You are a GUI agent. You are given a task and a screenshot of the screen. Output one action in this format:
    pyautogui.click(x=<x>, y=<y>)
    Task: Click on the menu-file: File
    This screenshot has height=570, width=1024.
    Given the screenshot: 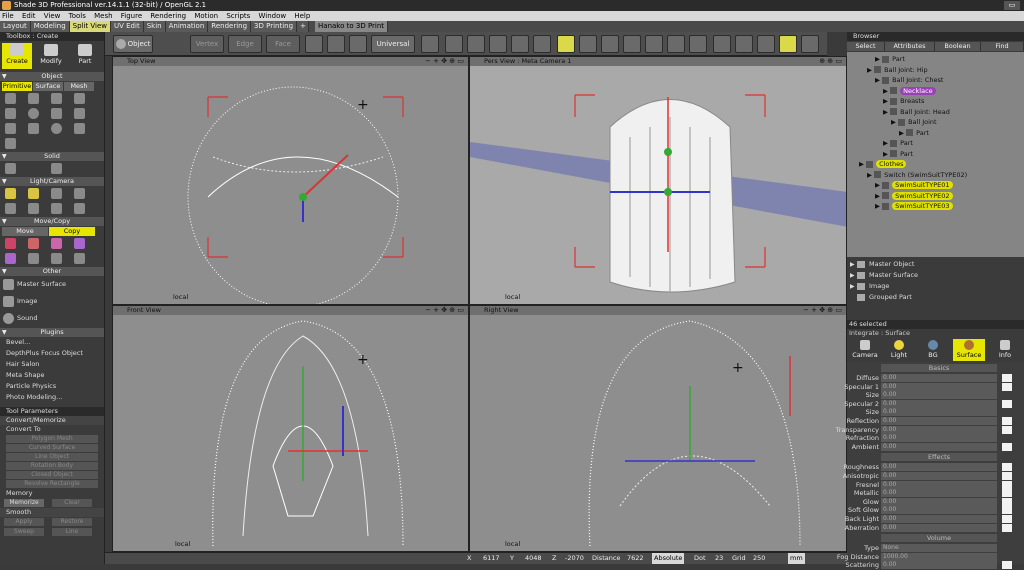 What is the action you would take?
    pyautogui.click(x=8, y=16)
    